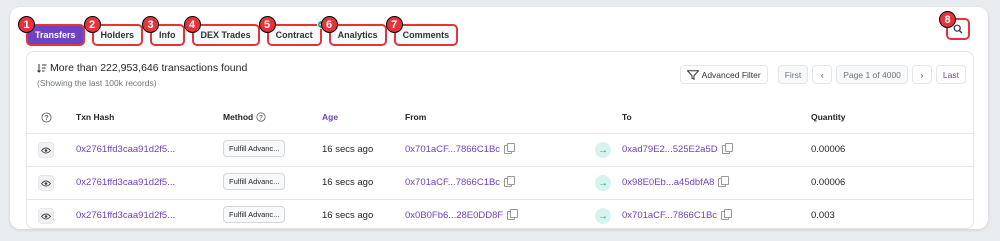 This screenshot has width=1000, height=241. I want to click on last-page-button: Last, so click(950, 74).